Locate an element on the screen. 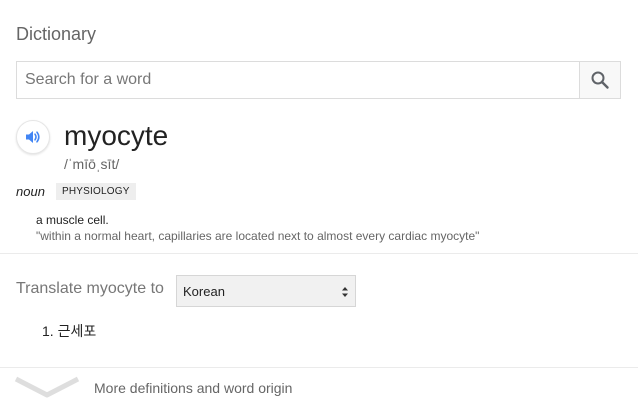  search-button is located at coordinates (599, 80).